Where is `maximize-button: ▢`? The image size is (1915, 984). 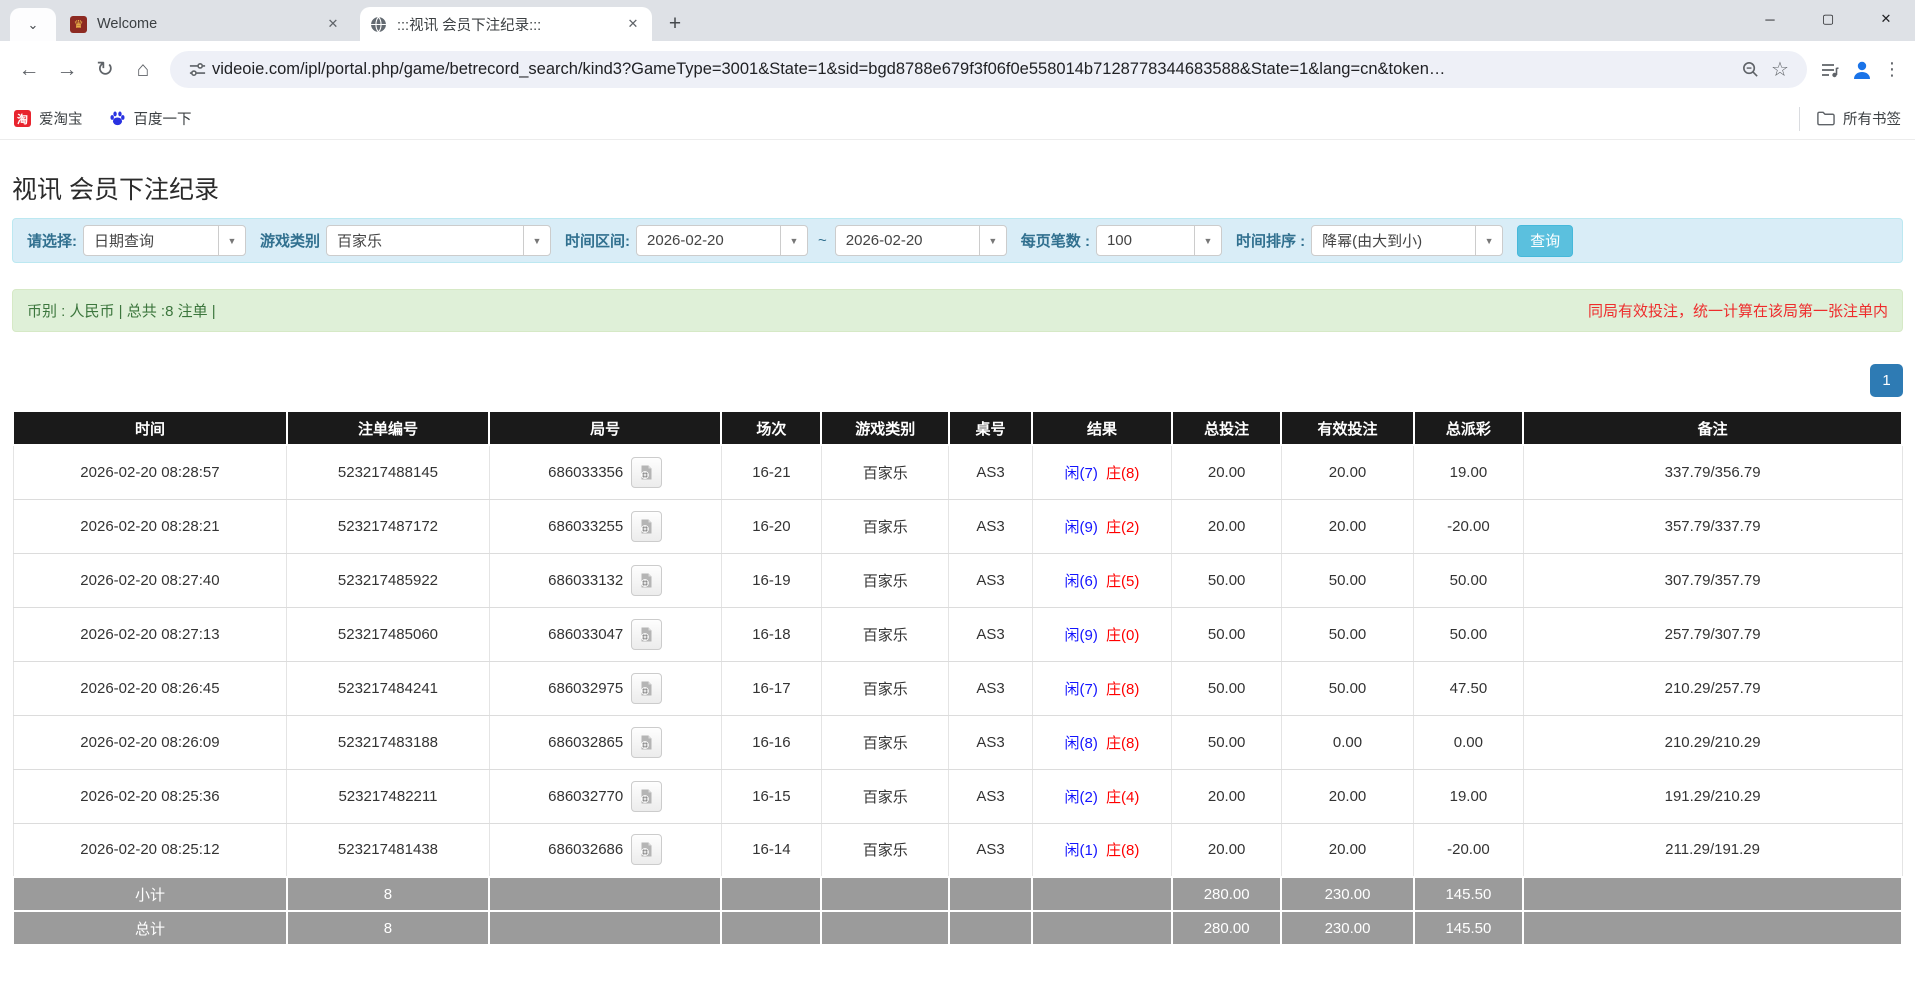
maximize-button: ▢ is located at coordinates (1828, 19).